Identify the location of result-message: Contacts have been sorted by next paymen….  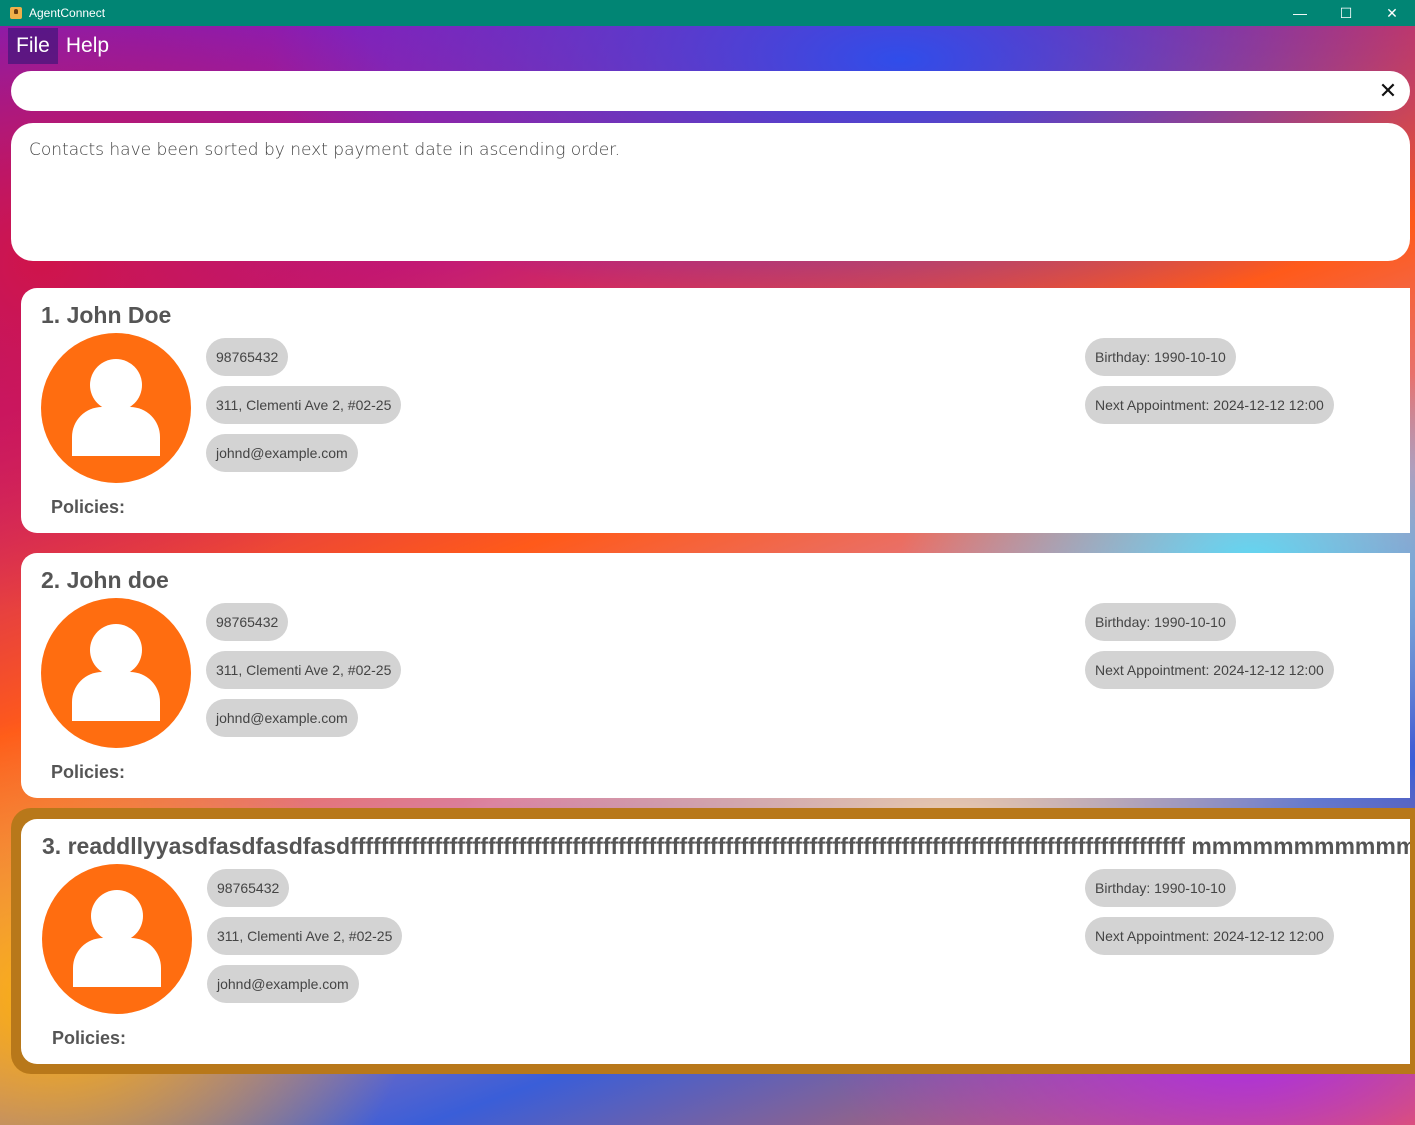
(324, 150).